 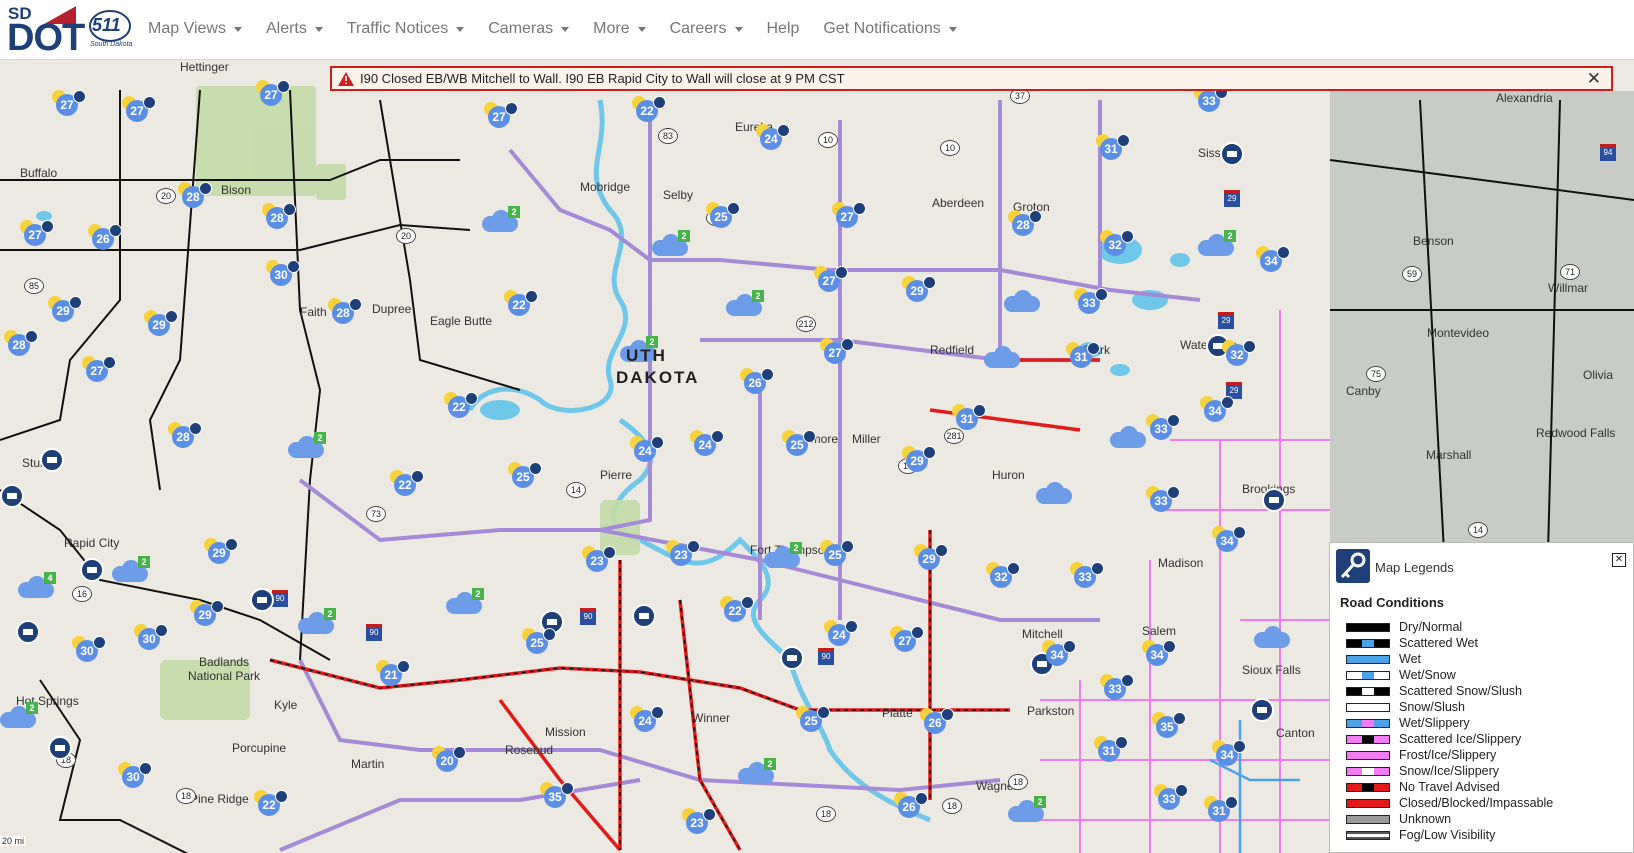 I want to click on nav-careers: Careers, so click(x=706, y=29).